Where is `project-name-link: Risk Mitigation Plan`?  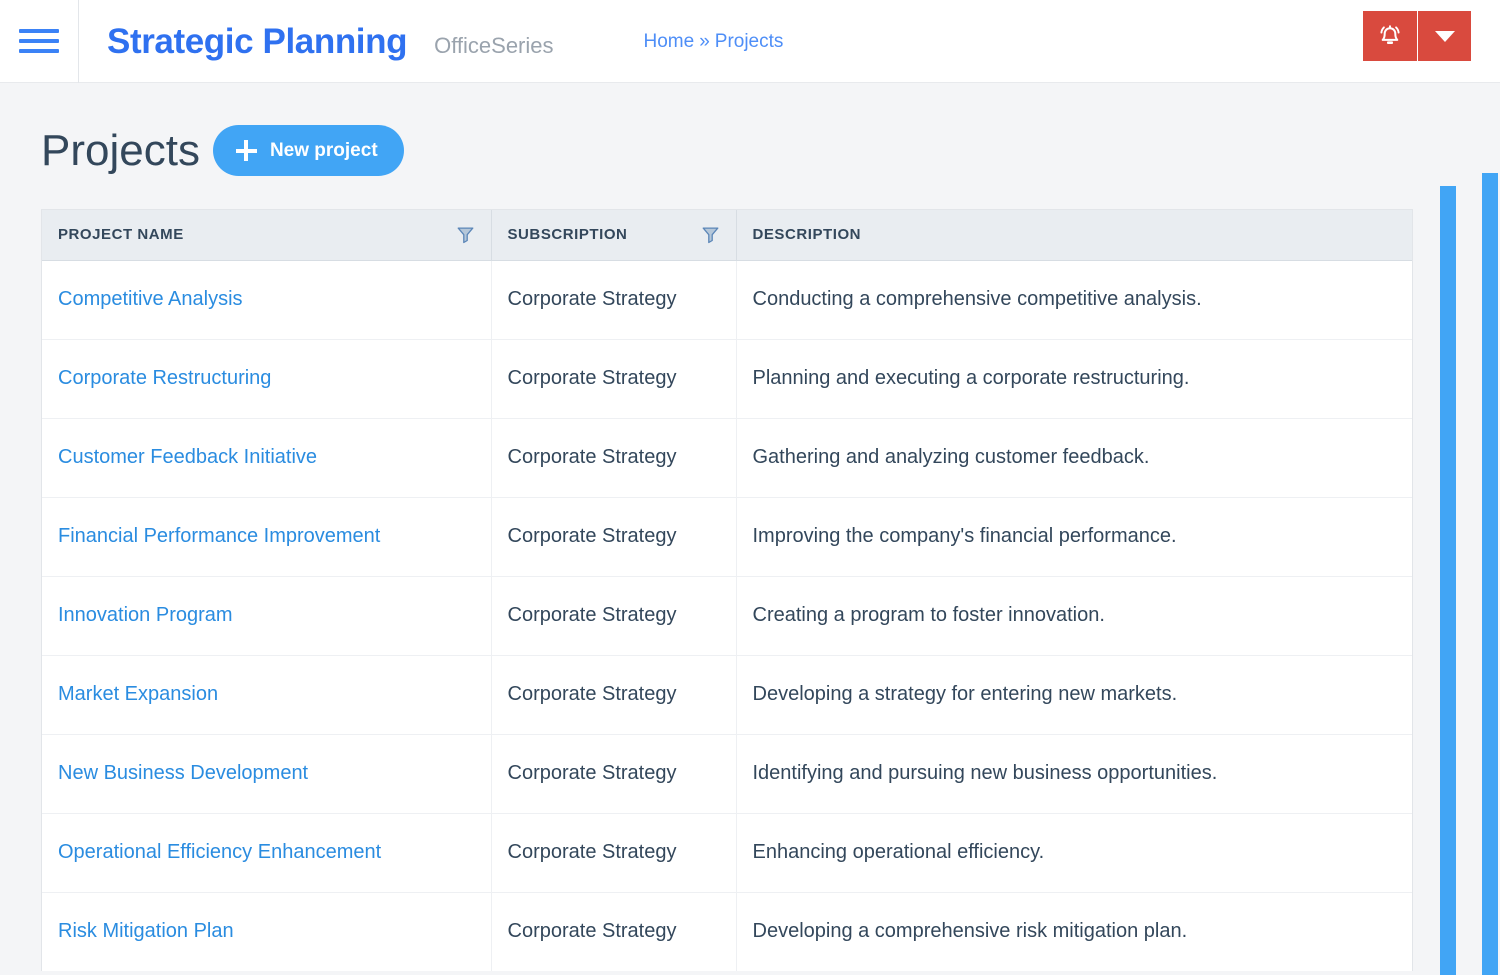 project-name-link: Risk Mitigation Plan is located at coordinates (146, 931).